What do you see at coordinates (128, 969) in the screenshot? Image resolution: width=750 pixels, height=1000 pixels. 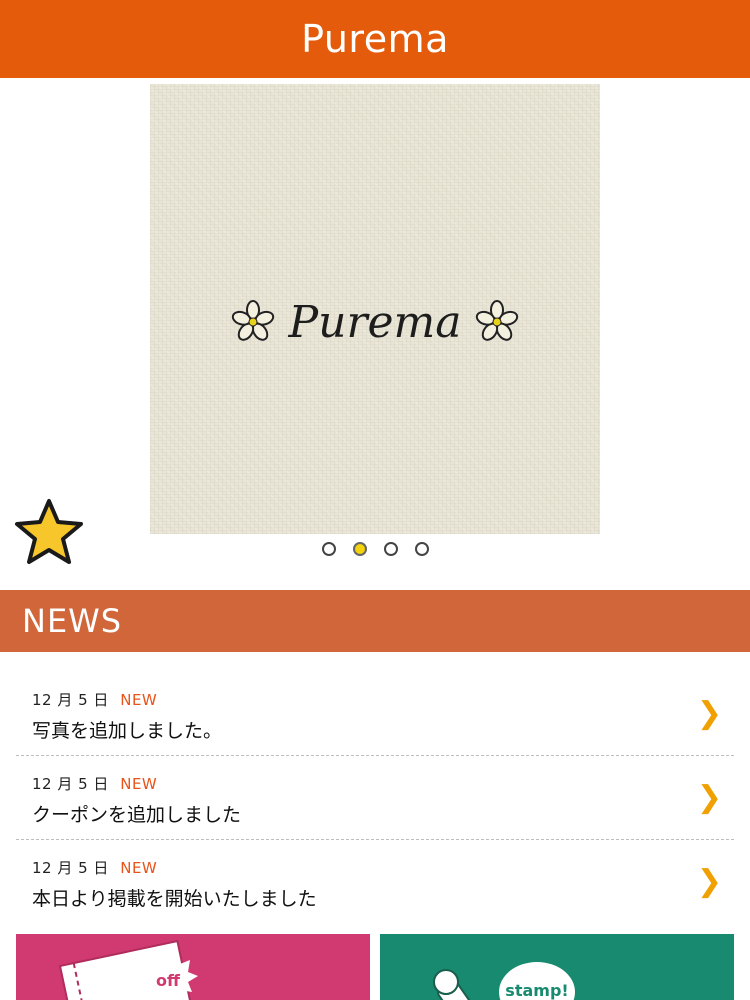 I see `coupon-icon: off` at bounding box center [128, 969].